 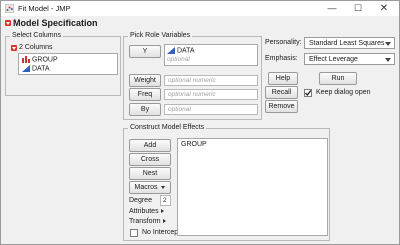 I want to click on macros-label: Macros, so click(x=146, y=187).